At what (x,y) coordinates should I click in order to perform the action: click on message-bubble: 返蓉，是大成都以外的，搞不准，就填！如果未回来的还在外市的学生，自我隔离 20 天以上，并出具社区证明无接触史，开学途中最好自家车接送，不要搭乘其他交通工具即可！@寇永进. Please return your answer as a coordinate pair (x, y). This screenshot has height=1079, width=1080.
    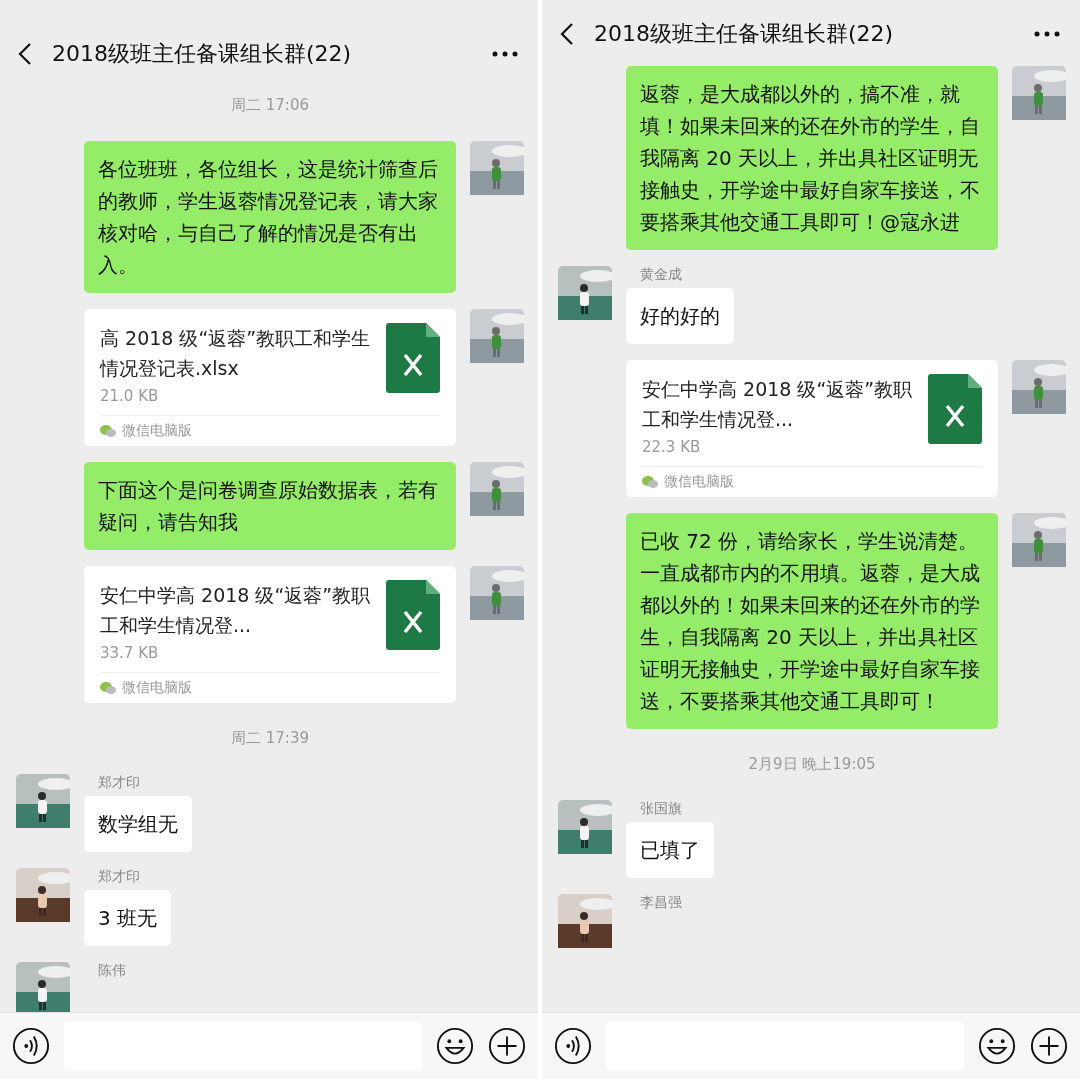
    Looking at the image, I should click on (812, 158).